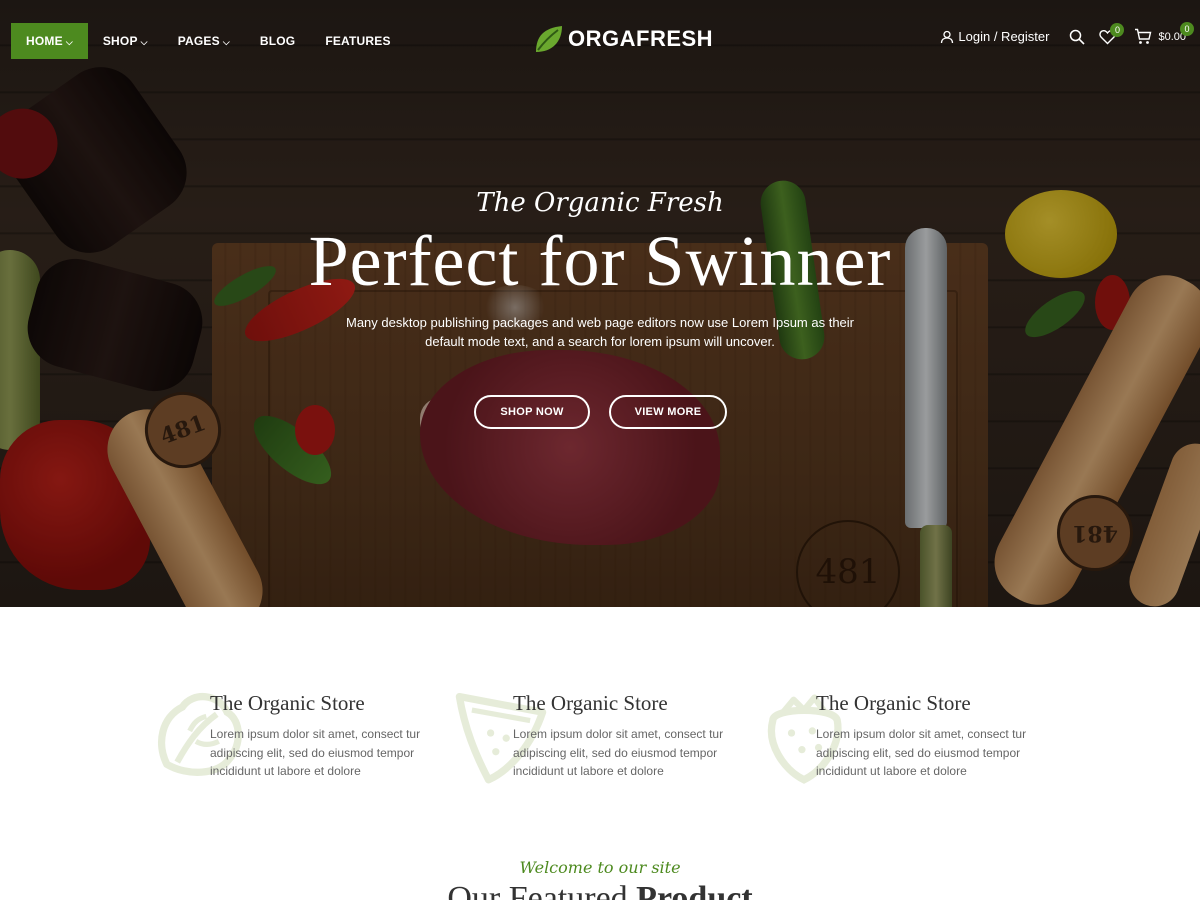 The width and height of the screenshot is (1200, 900). What do you see at coordinates (120, 41) in the screenshot?
I see `nav-label: SHOP` at bounding box center [120, 41].